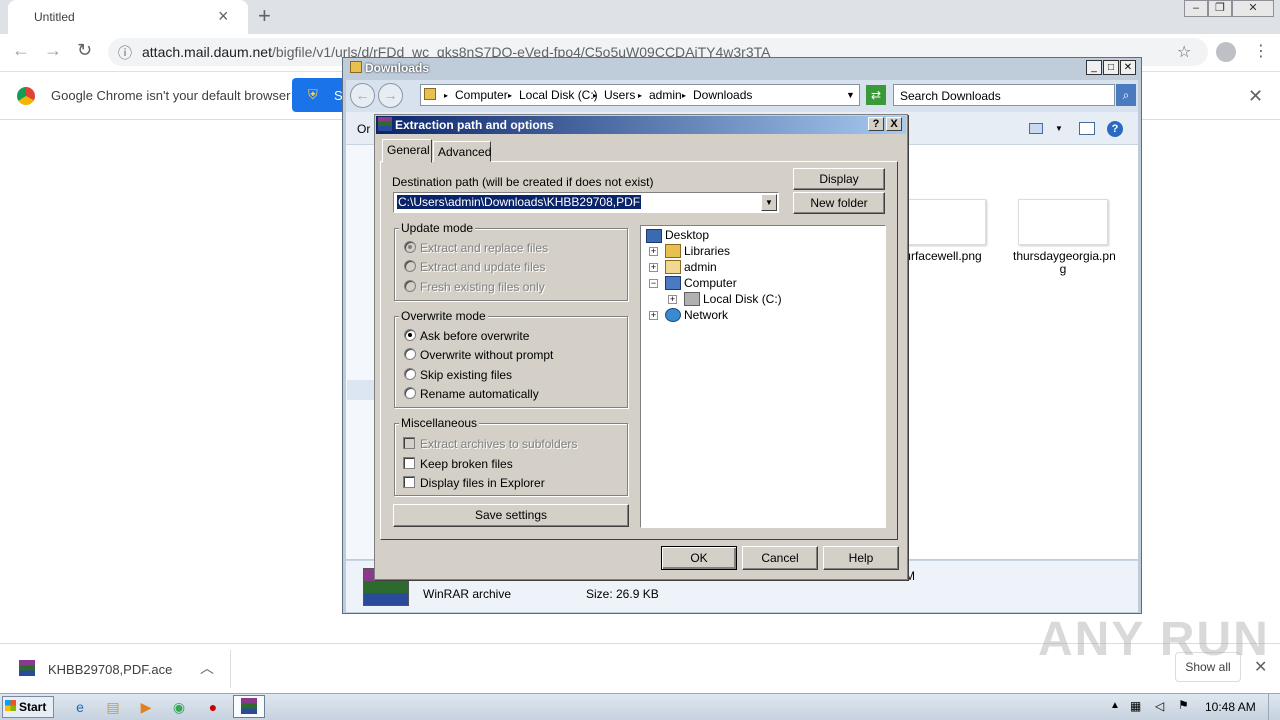  Describe the element at coordinates (146, 707) in the screenshot. I see `media-player-icon: ▶` at that location.